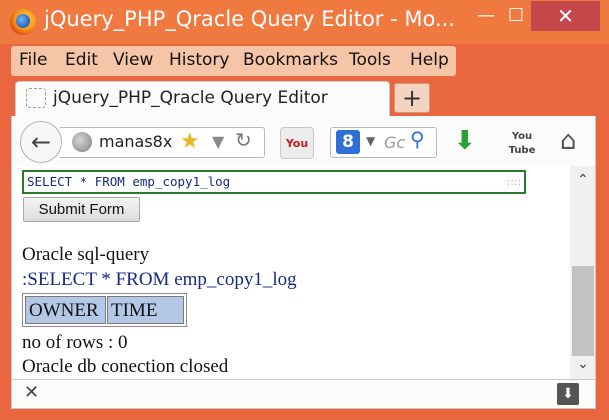  What do you see at coordinates (514, 183) in the screenshot?
I see `resize-grip-icon: ∷∷` at bounding box center [514, 183].